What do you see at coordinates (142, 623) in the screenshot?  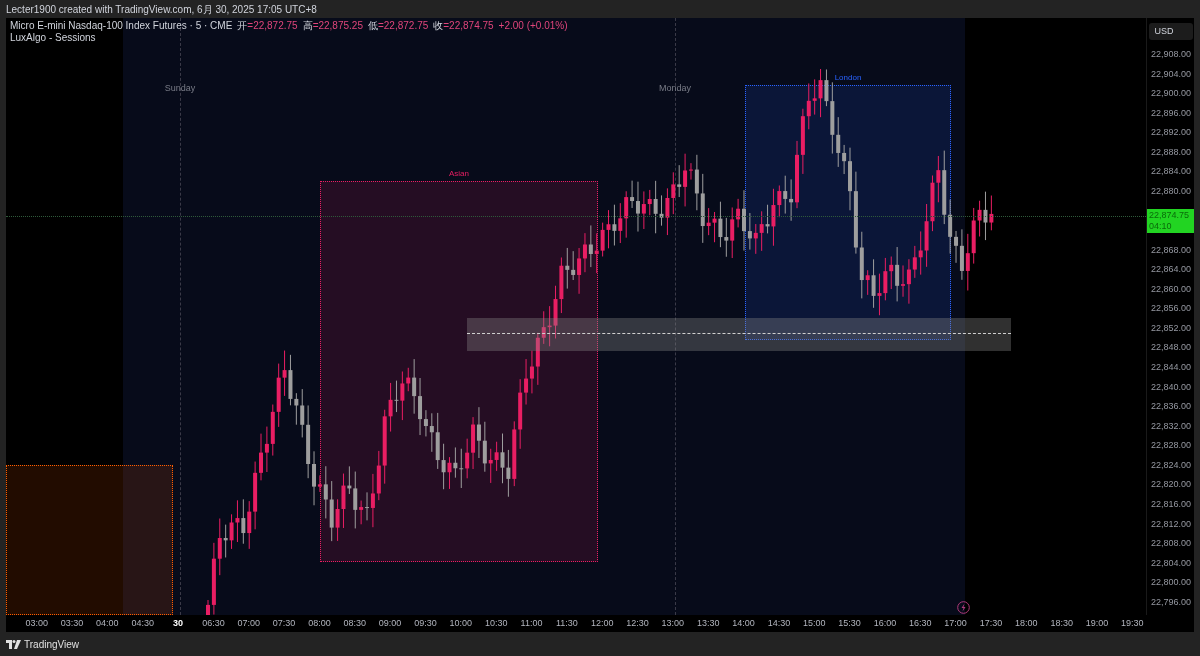 I see `time-label: 04:30` at bounding box center [142, 623].